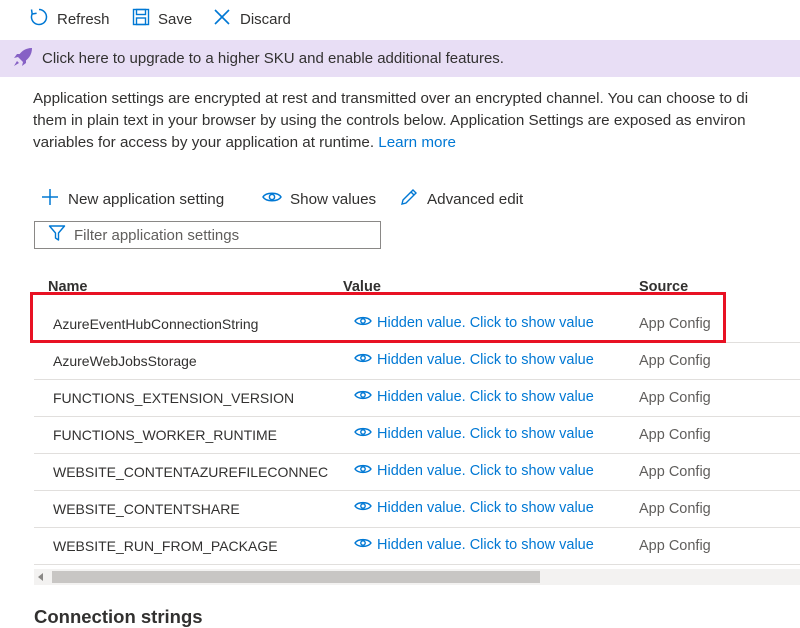  I want to click on advanced-edit-button: Advanced edit, so click(461, 199).